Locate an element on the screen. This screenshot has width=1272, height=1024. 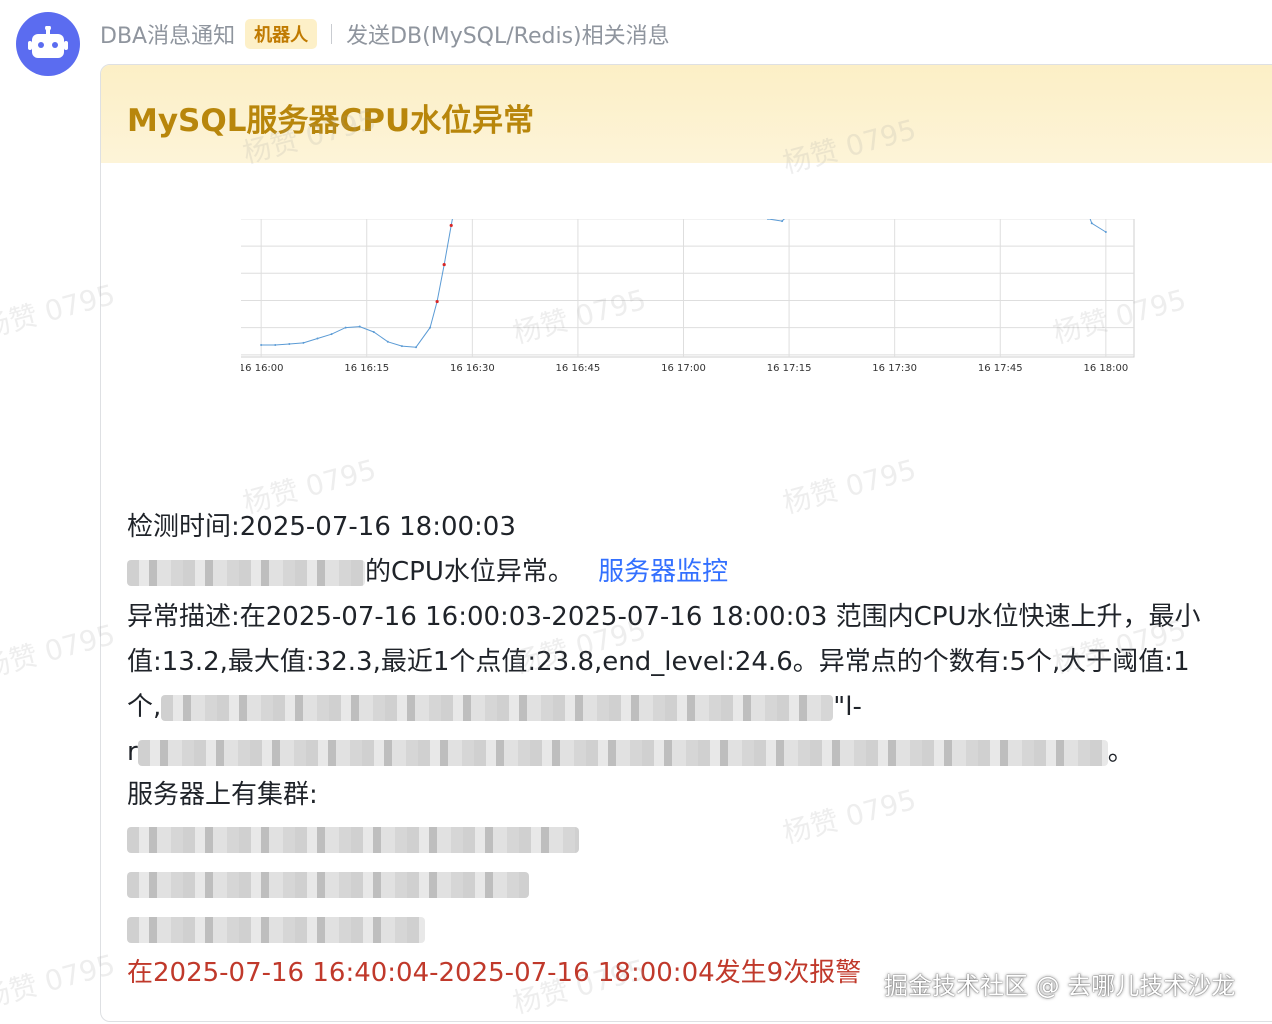
bot-badge: 机器人 is located at coordinates (281, 34).